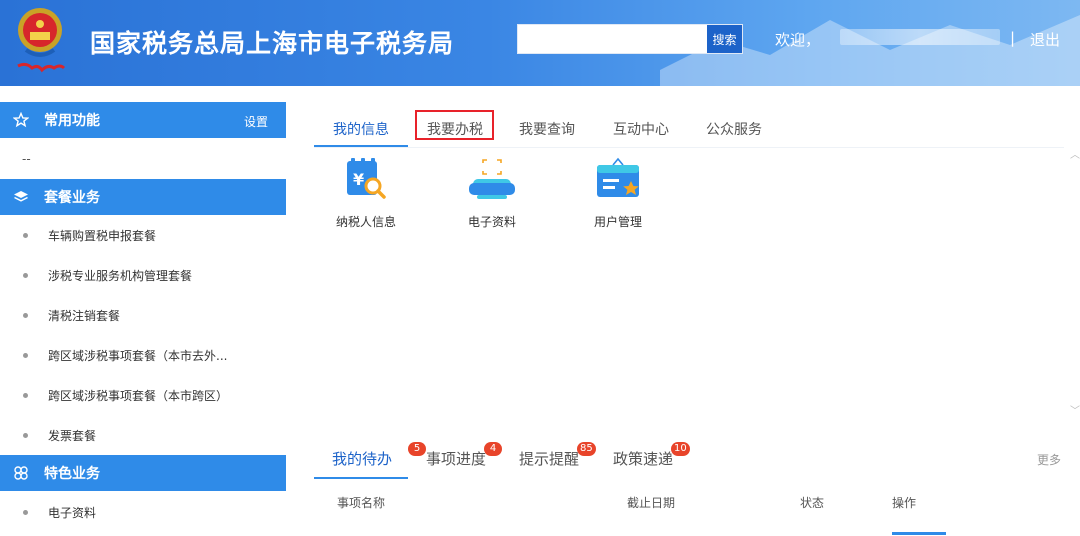 This screenshot has height=536, width=1080. What do you see at coordinates (689, 129) in the screenshot?
I see `main-tabs: 我的信息 我要办税 我要查询 互动中心 公众服务` at bounding box center [689, 129].